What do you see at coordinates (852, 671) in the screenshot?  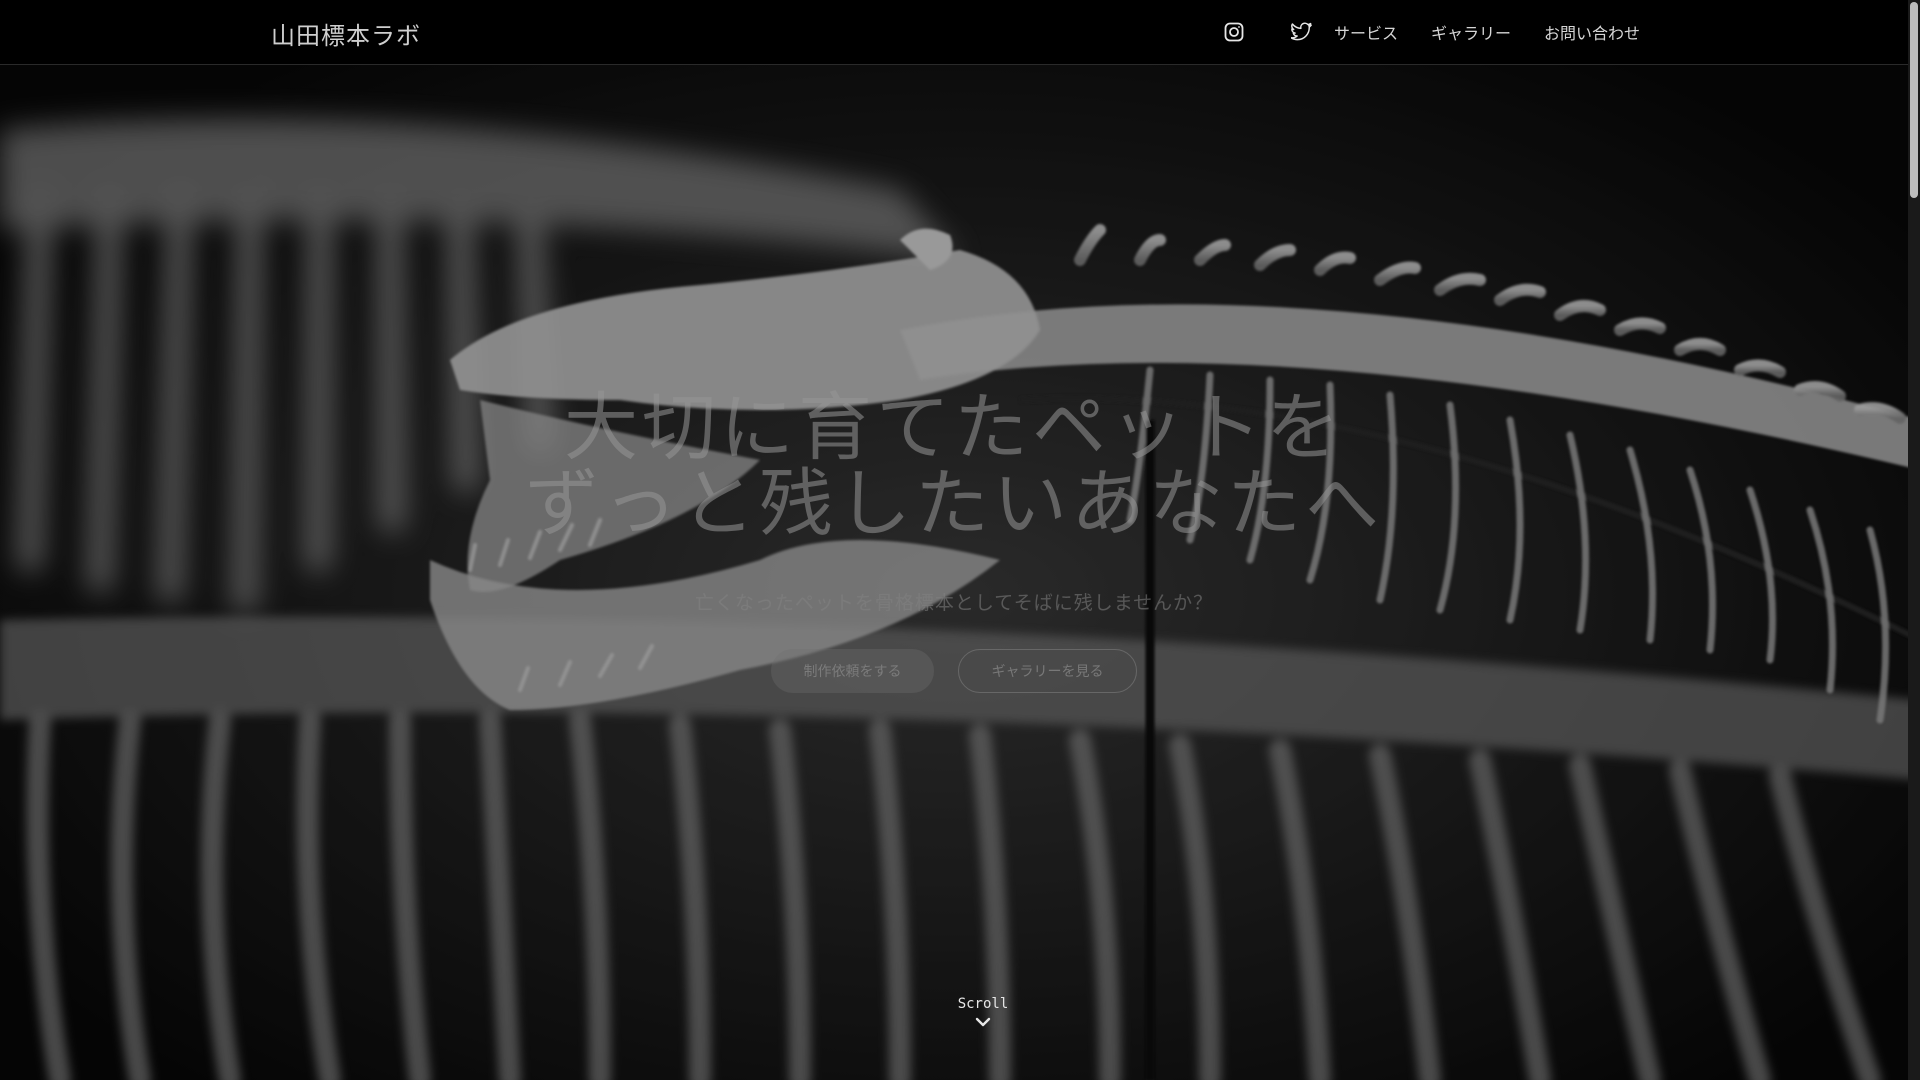 I see `request-order-button: 制作依頼をする` at bounding box center [852, 671].